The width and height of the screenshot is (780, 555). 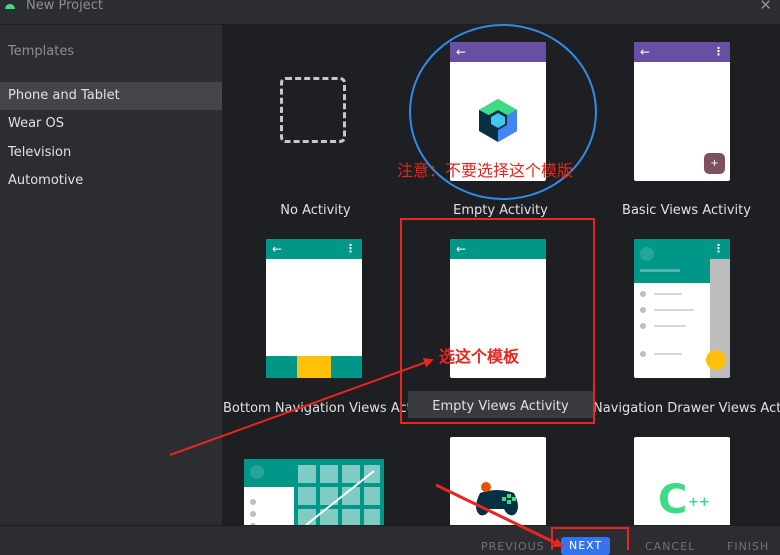 What do you see at coordinates (10, 6) in the screenshot?
I see `android-icon` at bounding box center [10, 6].